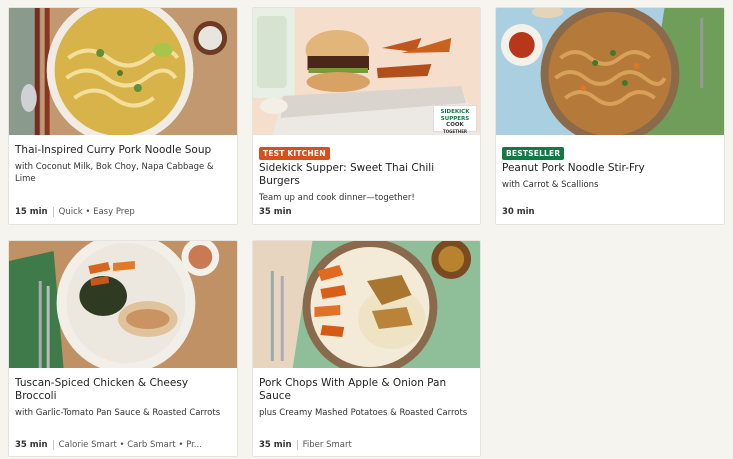 This screenshot has height=459, width=733. What do you see at coordinates (123, 390) in the screenshot?
I see `recipe-title: Tuscan-Spiced Chicken & Cheesy Broccoli` at bounding box center [123, 390].